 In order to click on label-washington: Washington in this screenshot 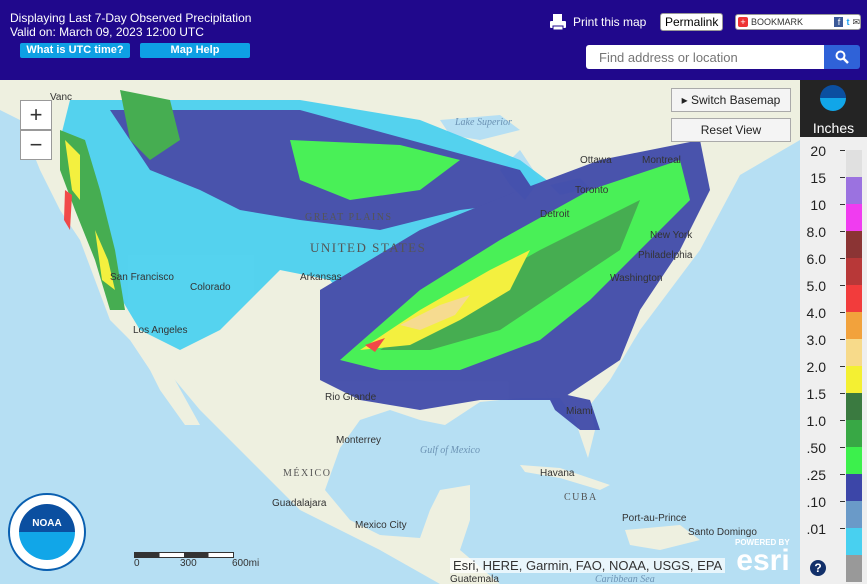, I will do `click(636, 278)`.